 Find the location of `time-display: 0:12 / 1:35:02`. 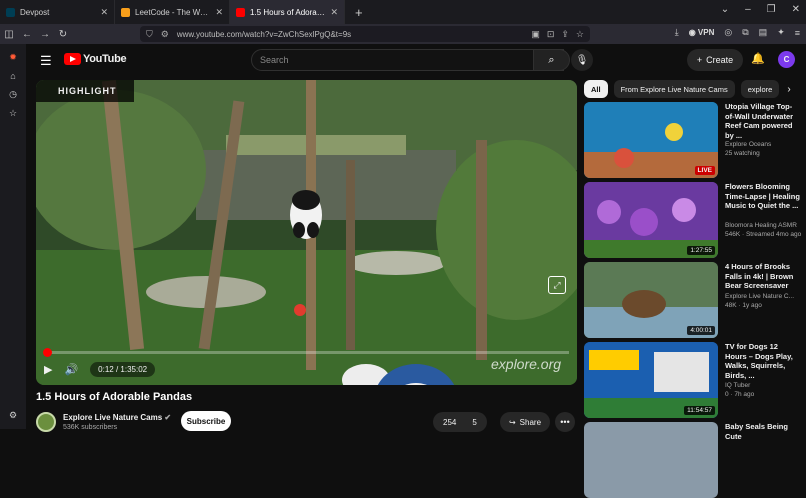

time-display: 0:12 / 1:35:02 is located at coordinates (123, 369).